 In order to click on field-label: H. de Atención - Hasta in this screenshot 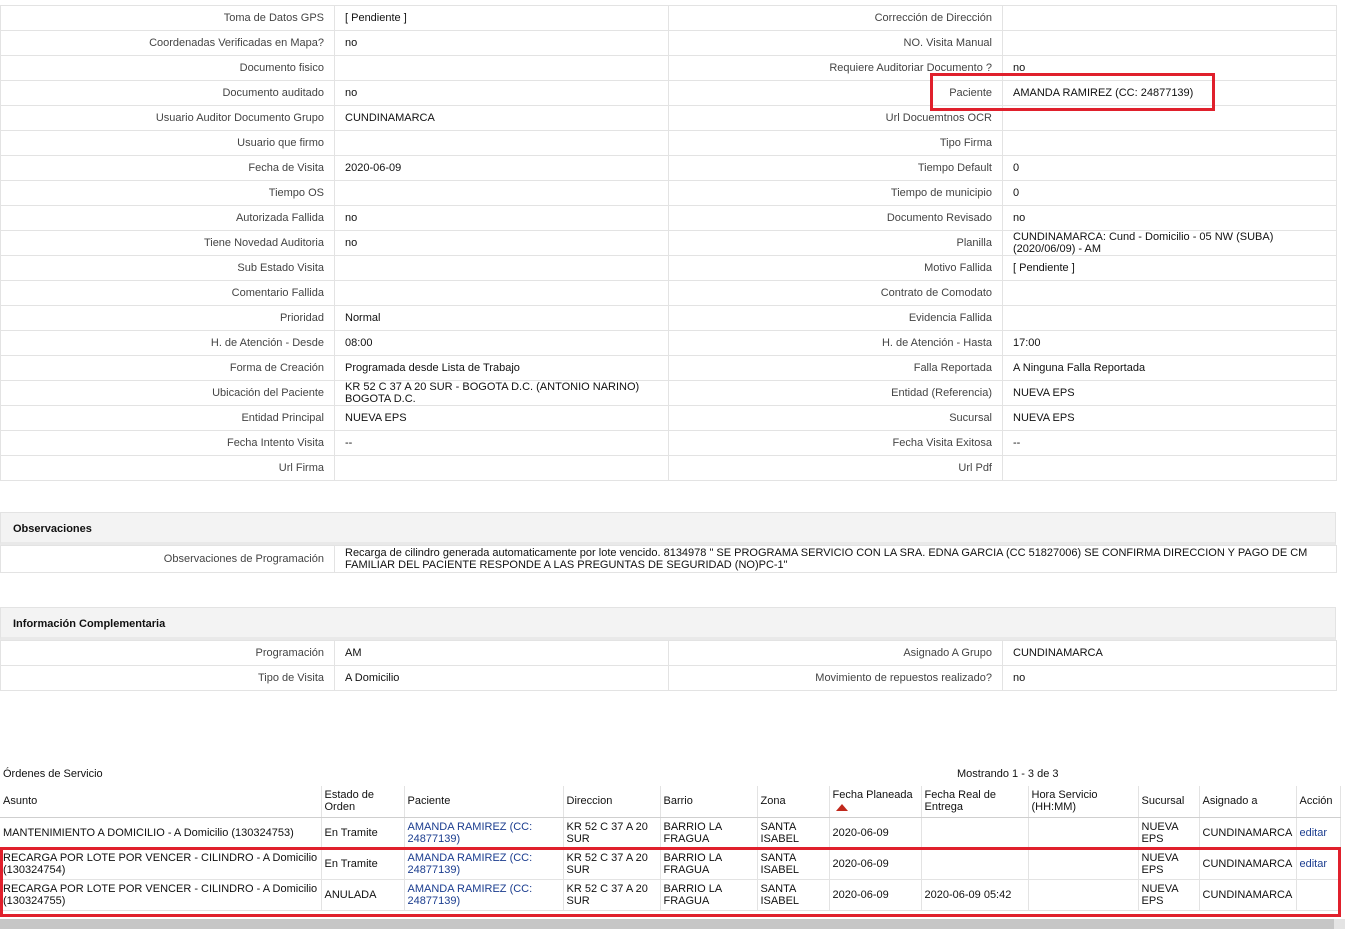, I will do `click(835, 343)`.